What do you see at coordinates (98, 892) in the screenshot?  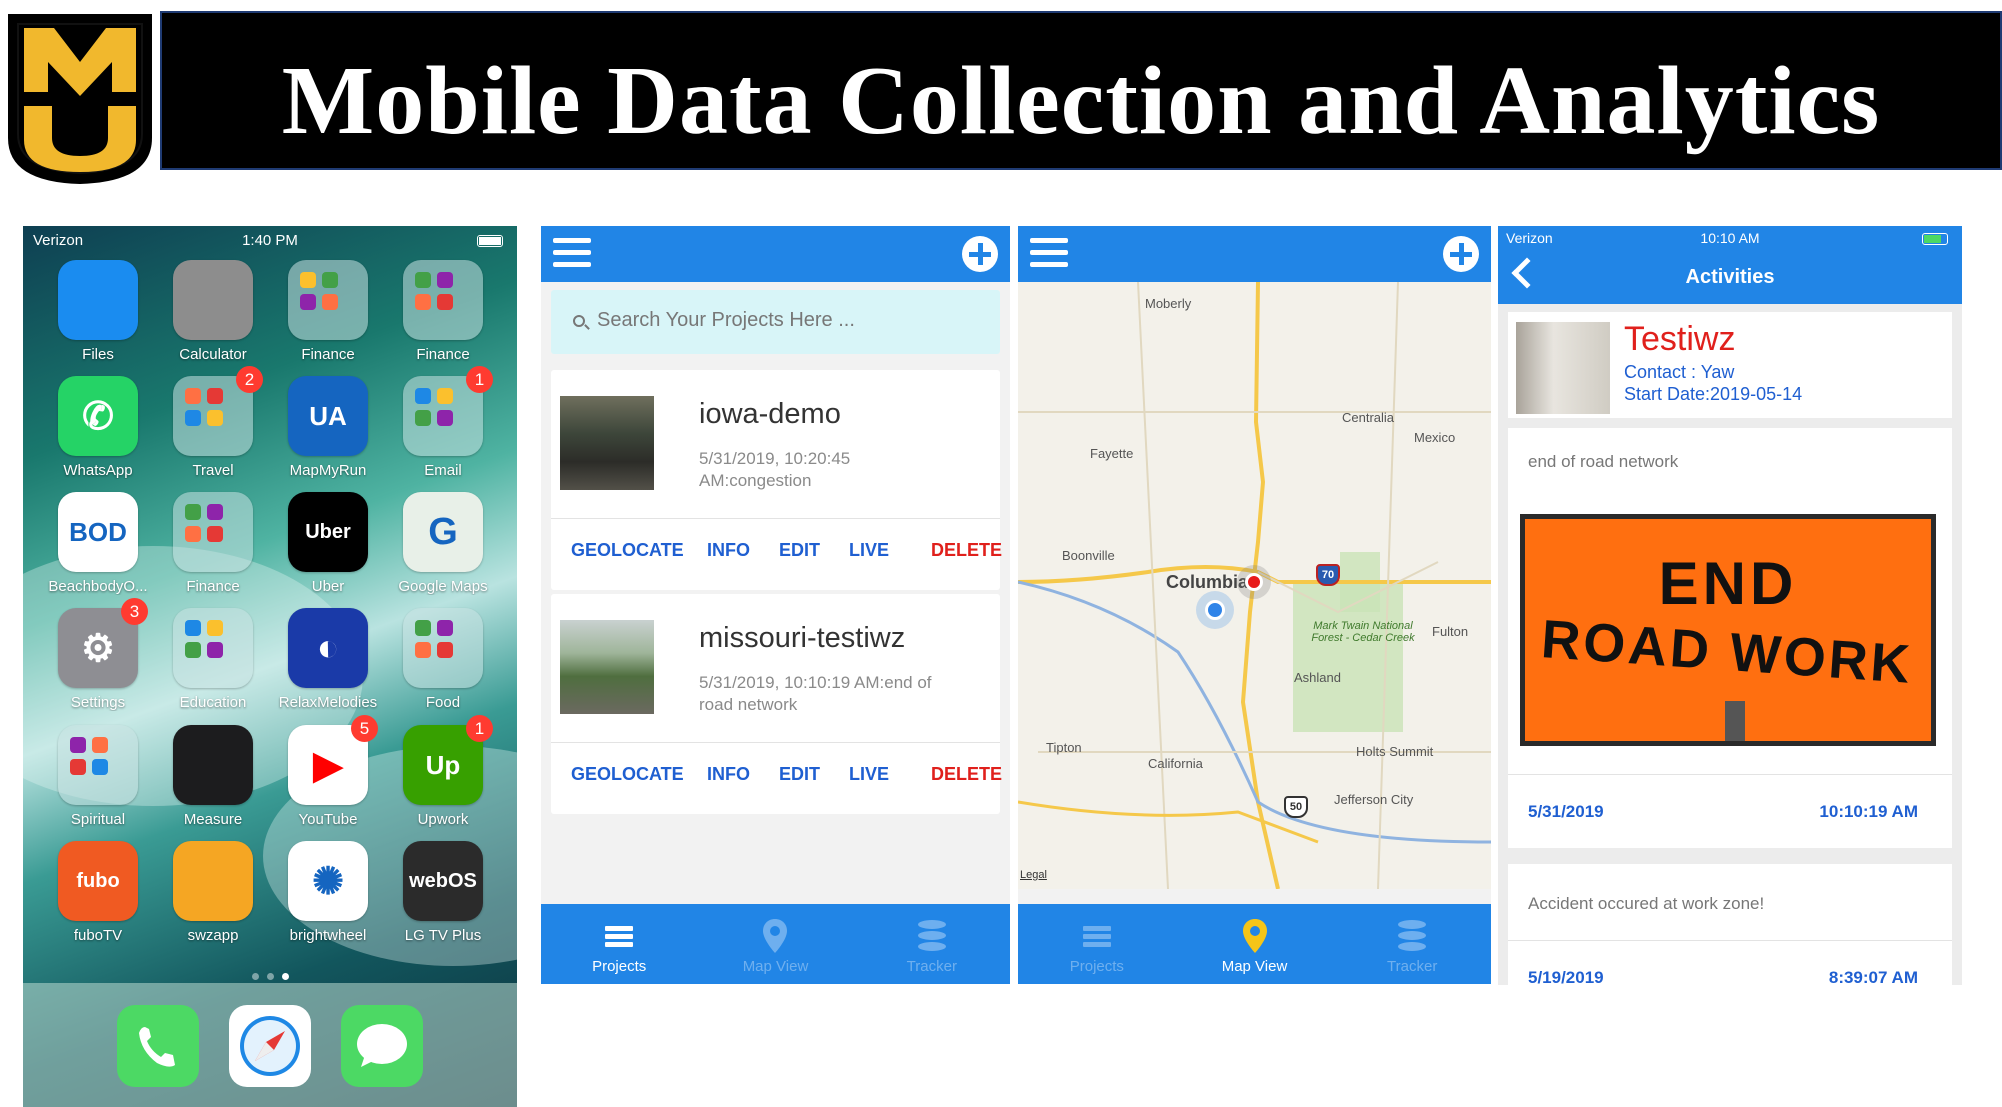 I see `app-fubotv: fubo fuboTV` at bounding box center [98, 892].